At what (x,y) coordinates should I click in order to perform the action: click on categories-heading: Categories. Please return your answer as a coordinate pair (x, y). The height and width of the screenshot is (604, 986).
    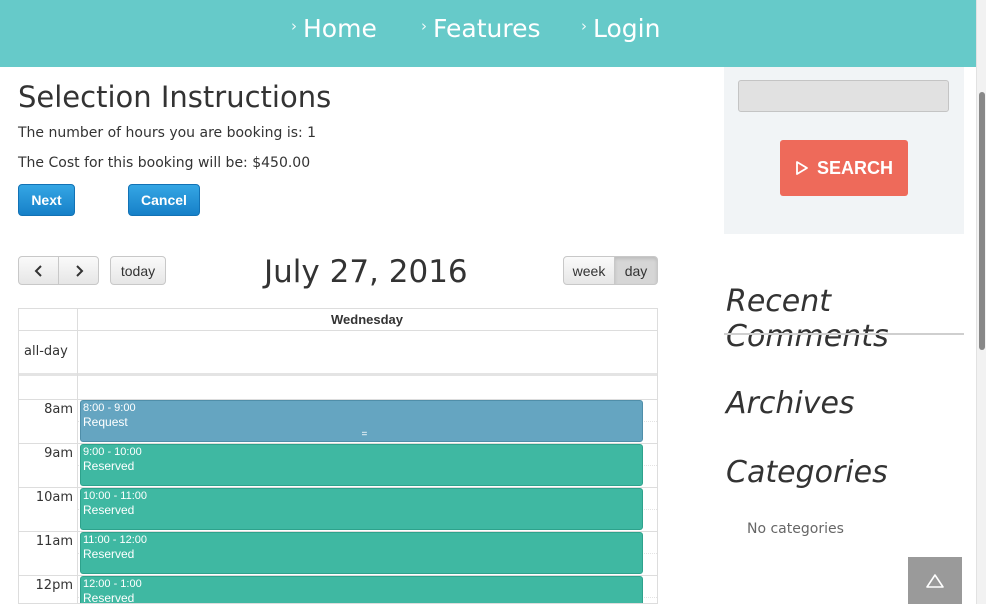
    Looking at the image, I should click on (807, 472).